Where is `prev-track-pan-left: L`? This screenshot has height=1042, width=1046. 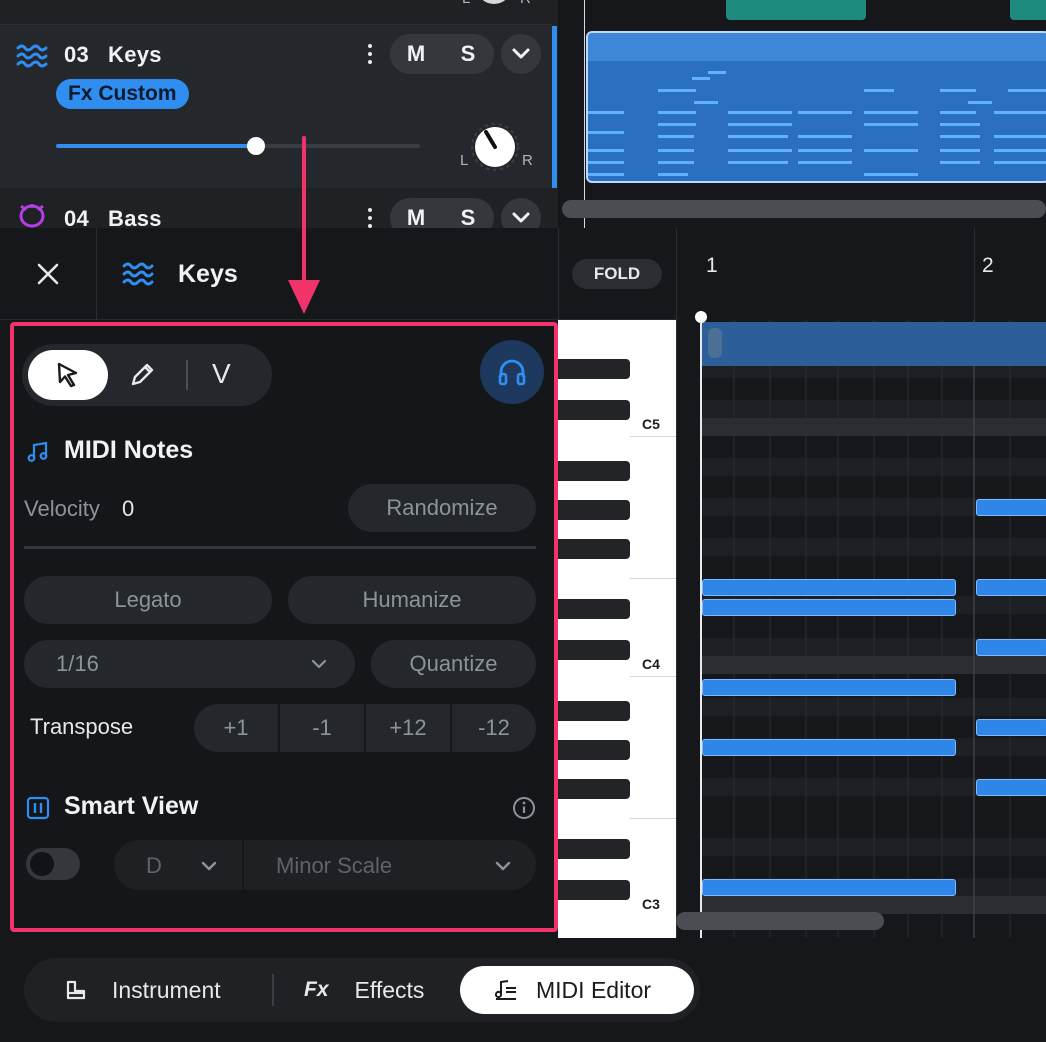
prev-track-pan-left: L is located at coordinates (466, 3).